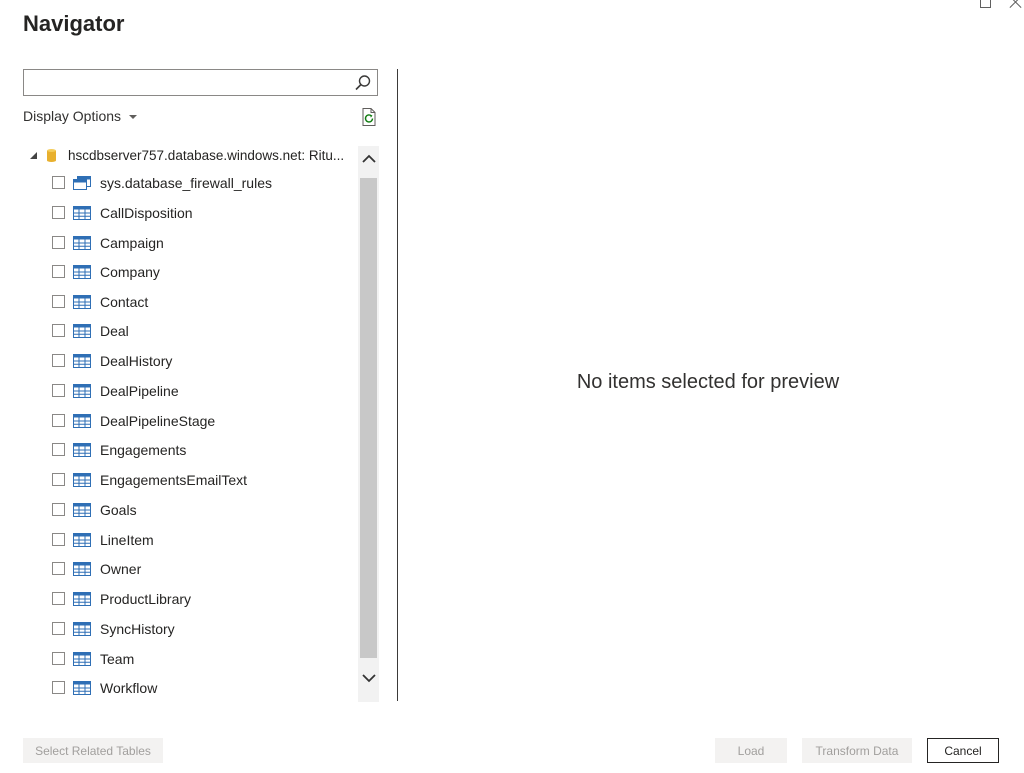 The height and width of the screenshot is (773, 1024). Describe the element at coordinates (94, 509) in the screenshot. I see `tree-item-goals: Goals` at that location.